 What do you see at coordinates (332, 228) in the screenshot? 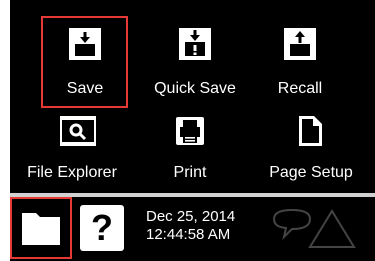
I see `warning-triangle-icon` at bounding box center [332, 228].